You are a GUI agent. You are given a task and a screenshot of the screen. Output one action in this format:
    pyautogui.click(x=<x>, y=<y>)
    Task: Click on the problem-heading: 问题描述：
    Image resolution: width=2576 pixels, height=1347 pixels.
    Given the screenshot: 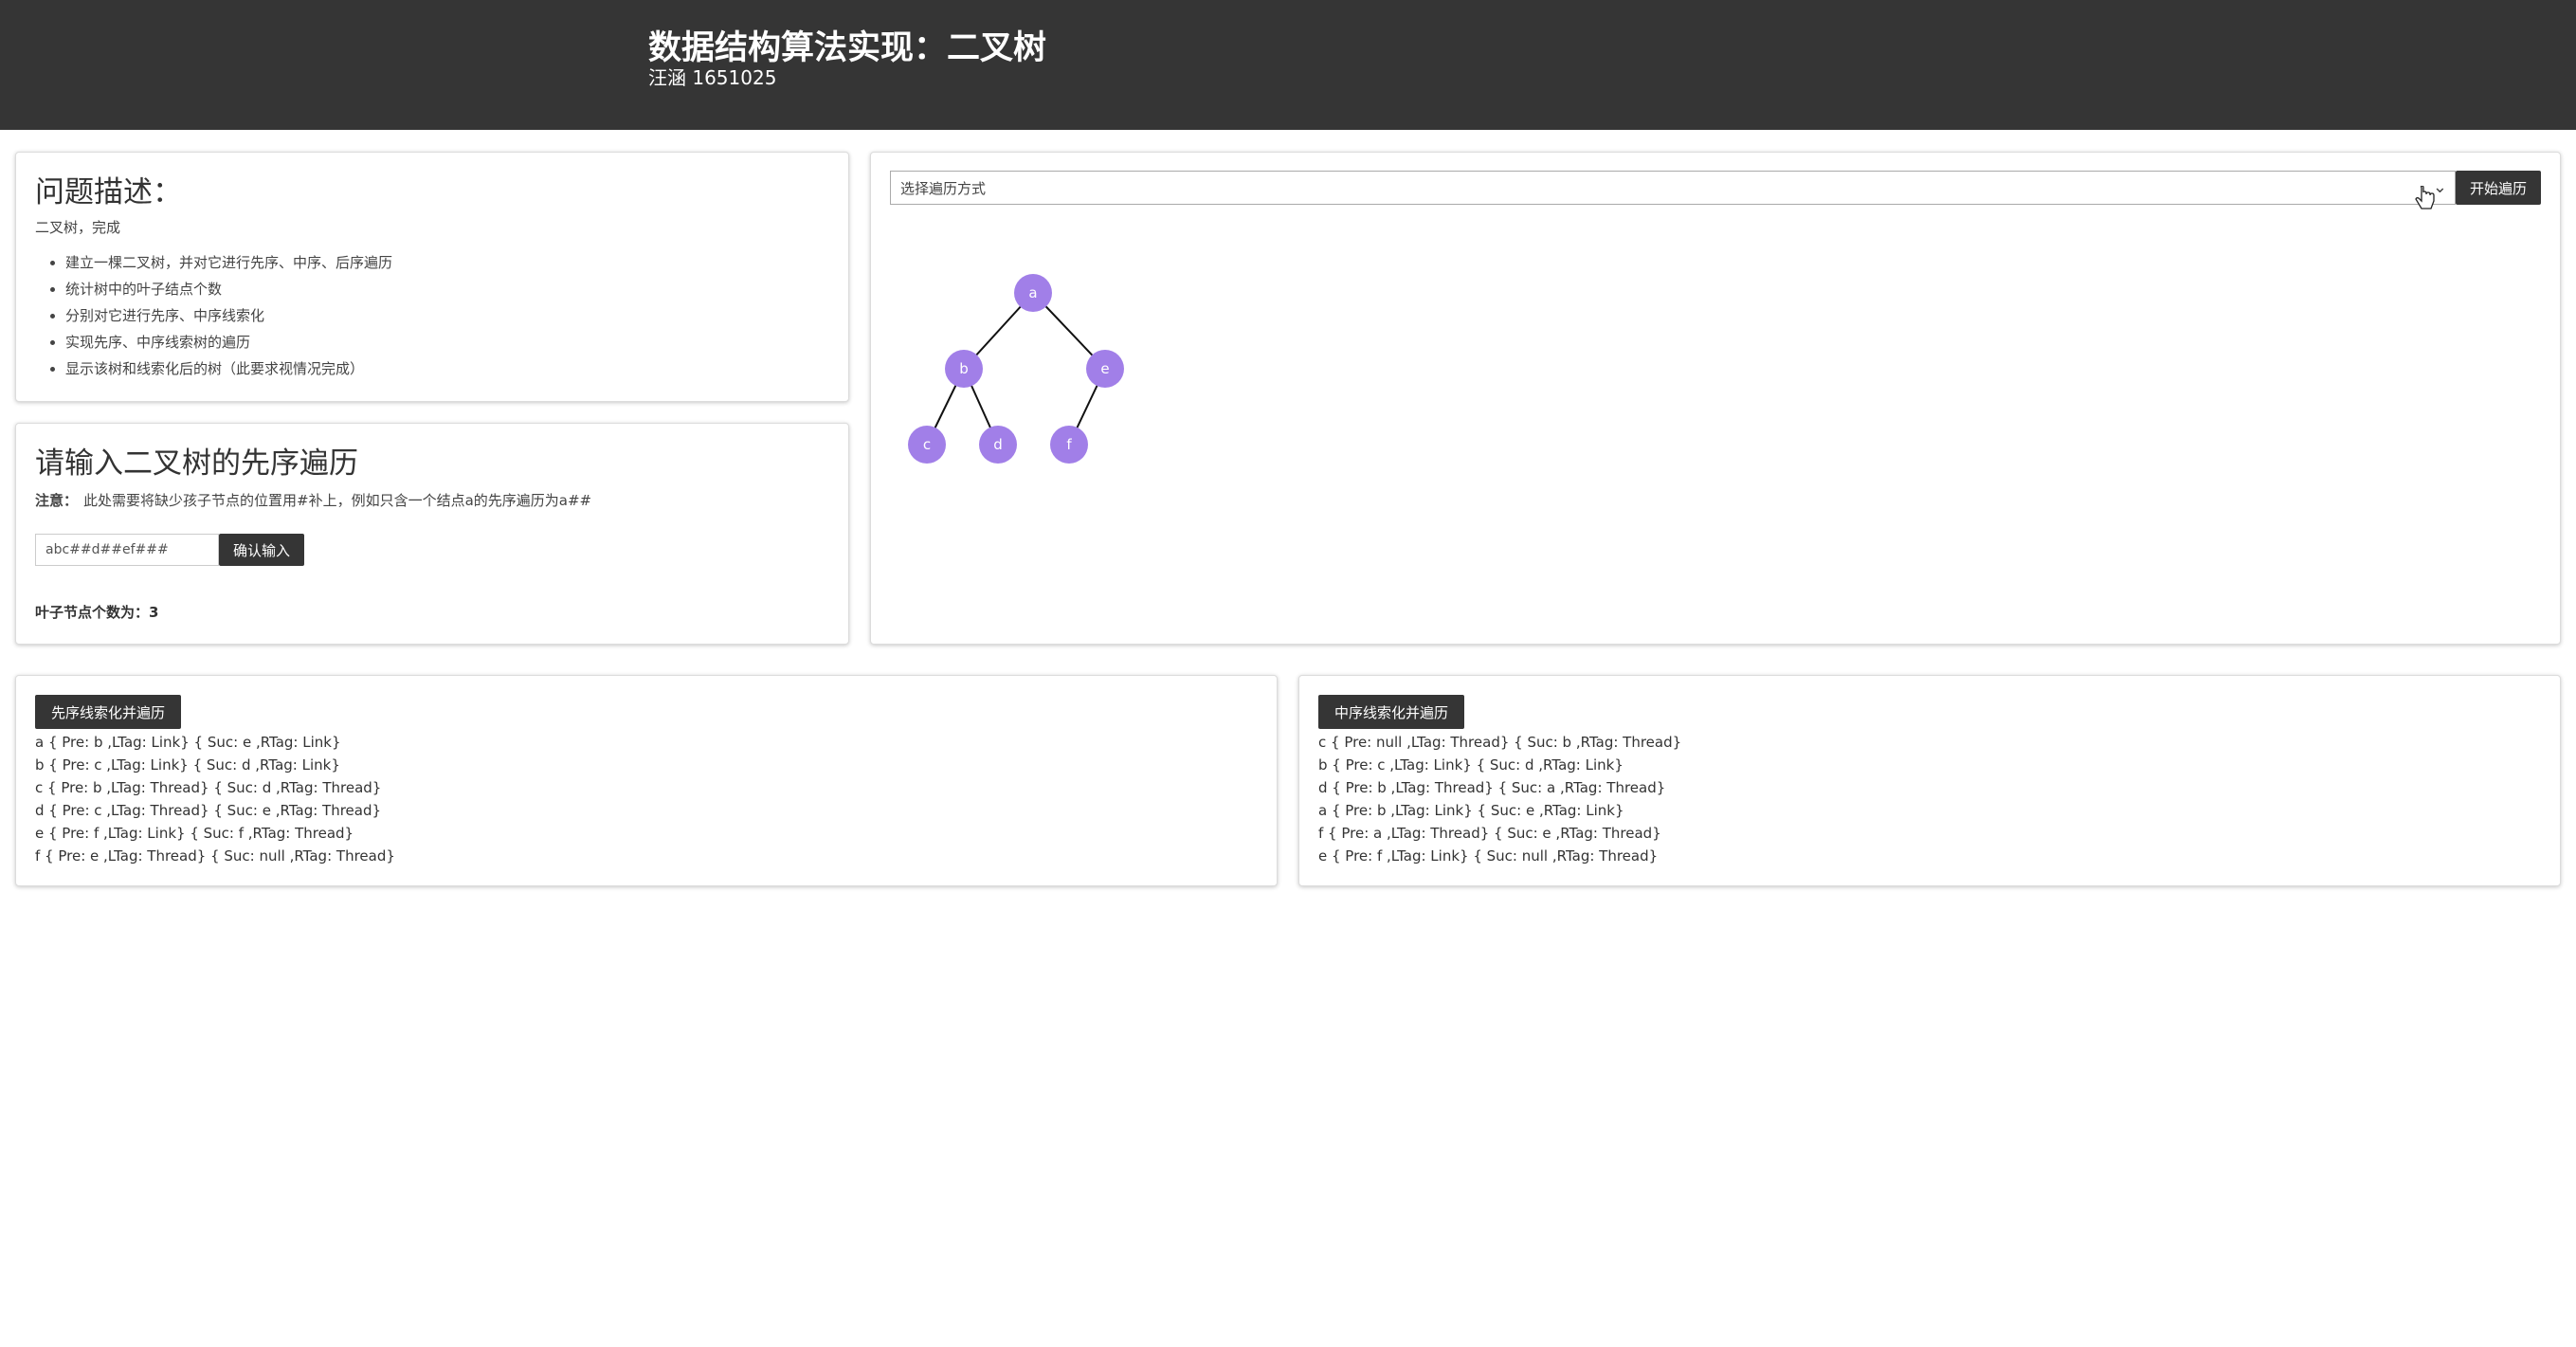 What is the action you would take?
    pyautogui.click(x=108, y=192)
    